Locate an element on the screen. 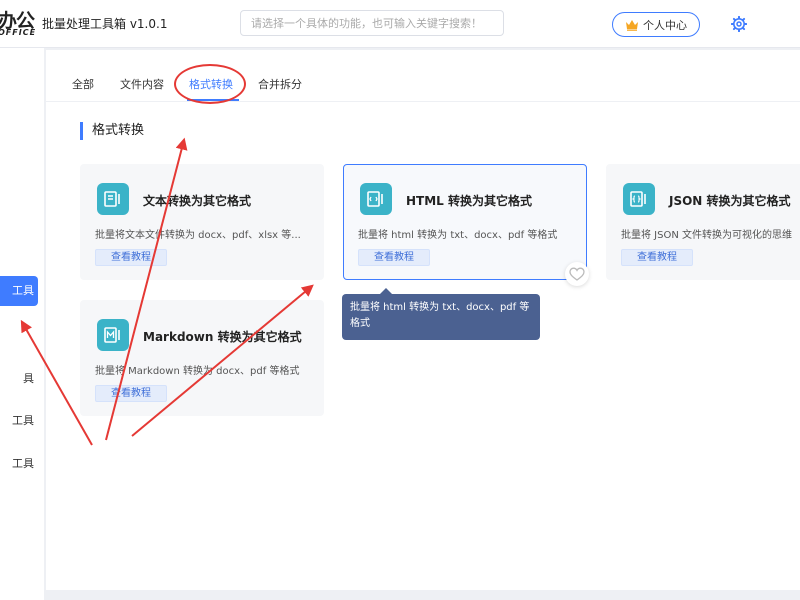 The image size is (800, 600). sidebar-item-tools: 工具 is located at coordinates (19, 291).